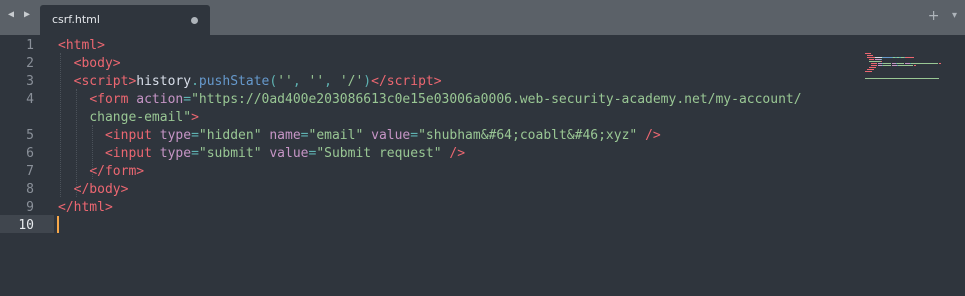 The height and width of the screenshot is (296, 965). What do you see at coordinates (160, 99) in the screenshot?
I see `code-token: action` at bounding box center [160, 99].